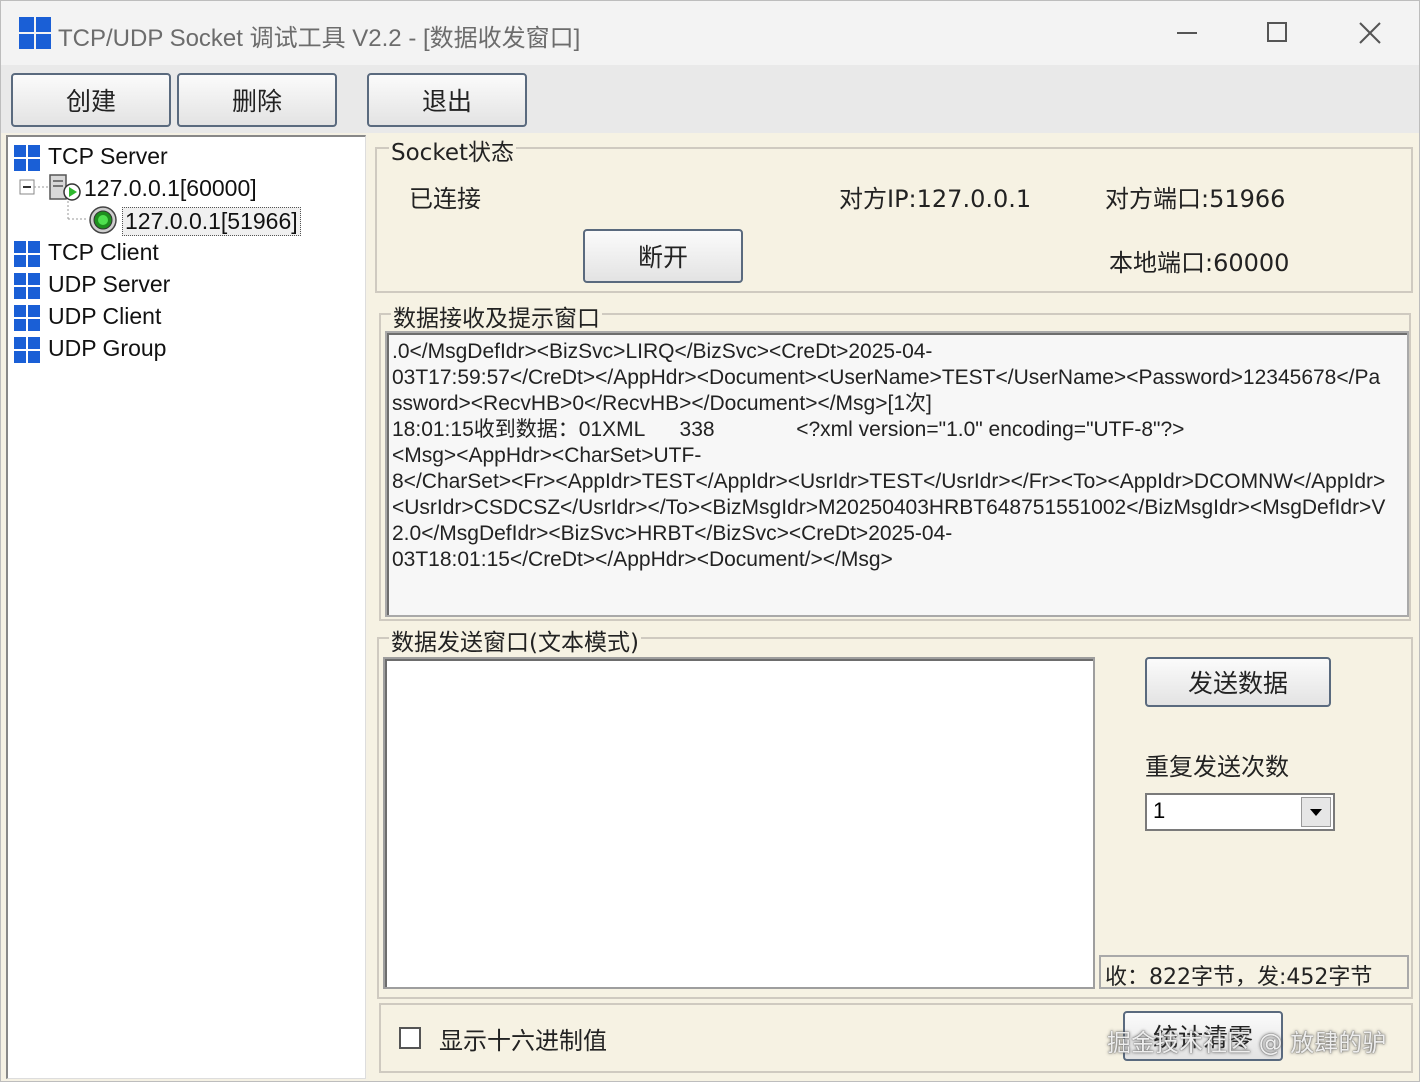 Image resolution: width=1420 pixels, height=1082 pixels. What do you see at coordinates (91, 100) in the screenshot?
I see `create-button: 创建` at bounding box center [91, 100].